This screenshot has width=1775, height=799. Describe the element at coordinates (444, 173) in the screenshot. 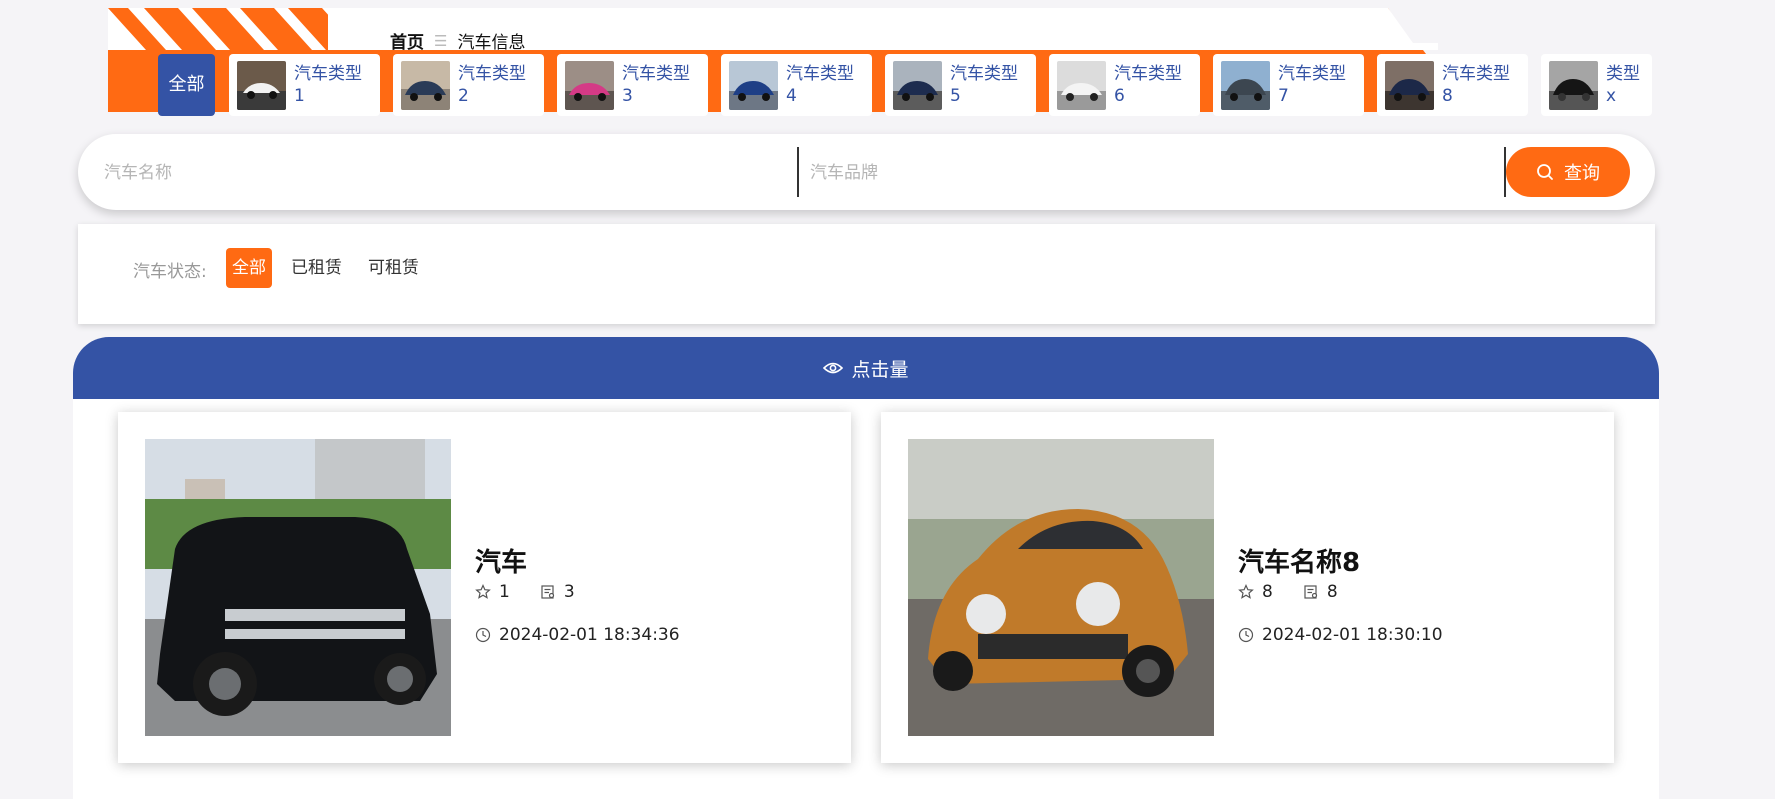

I see `car-name-input` at that location.